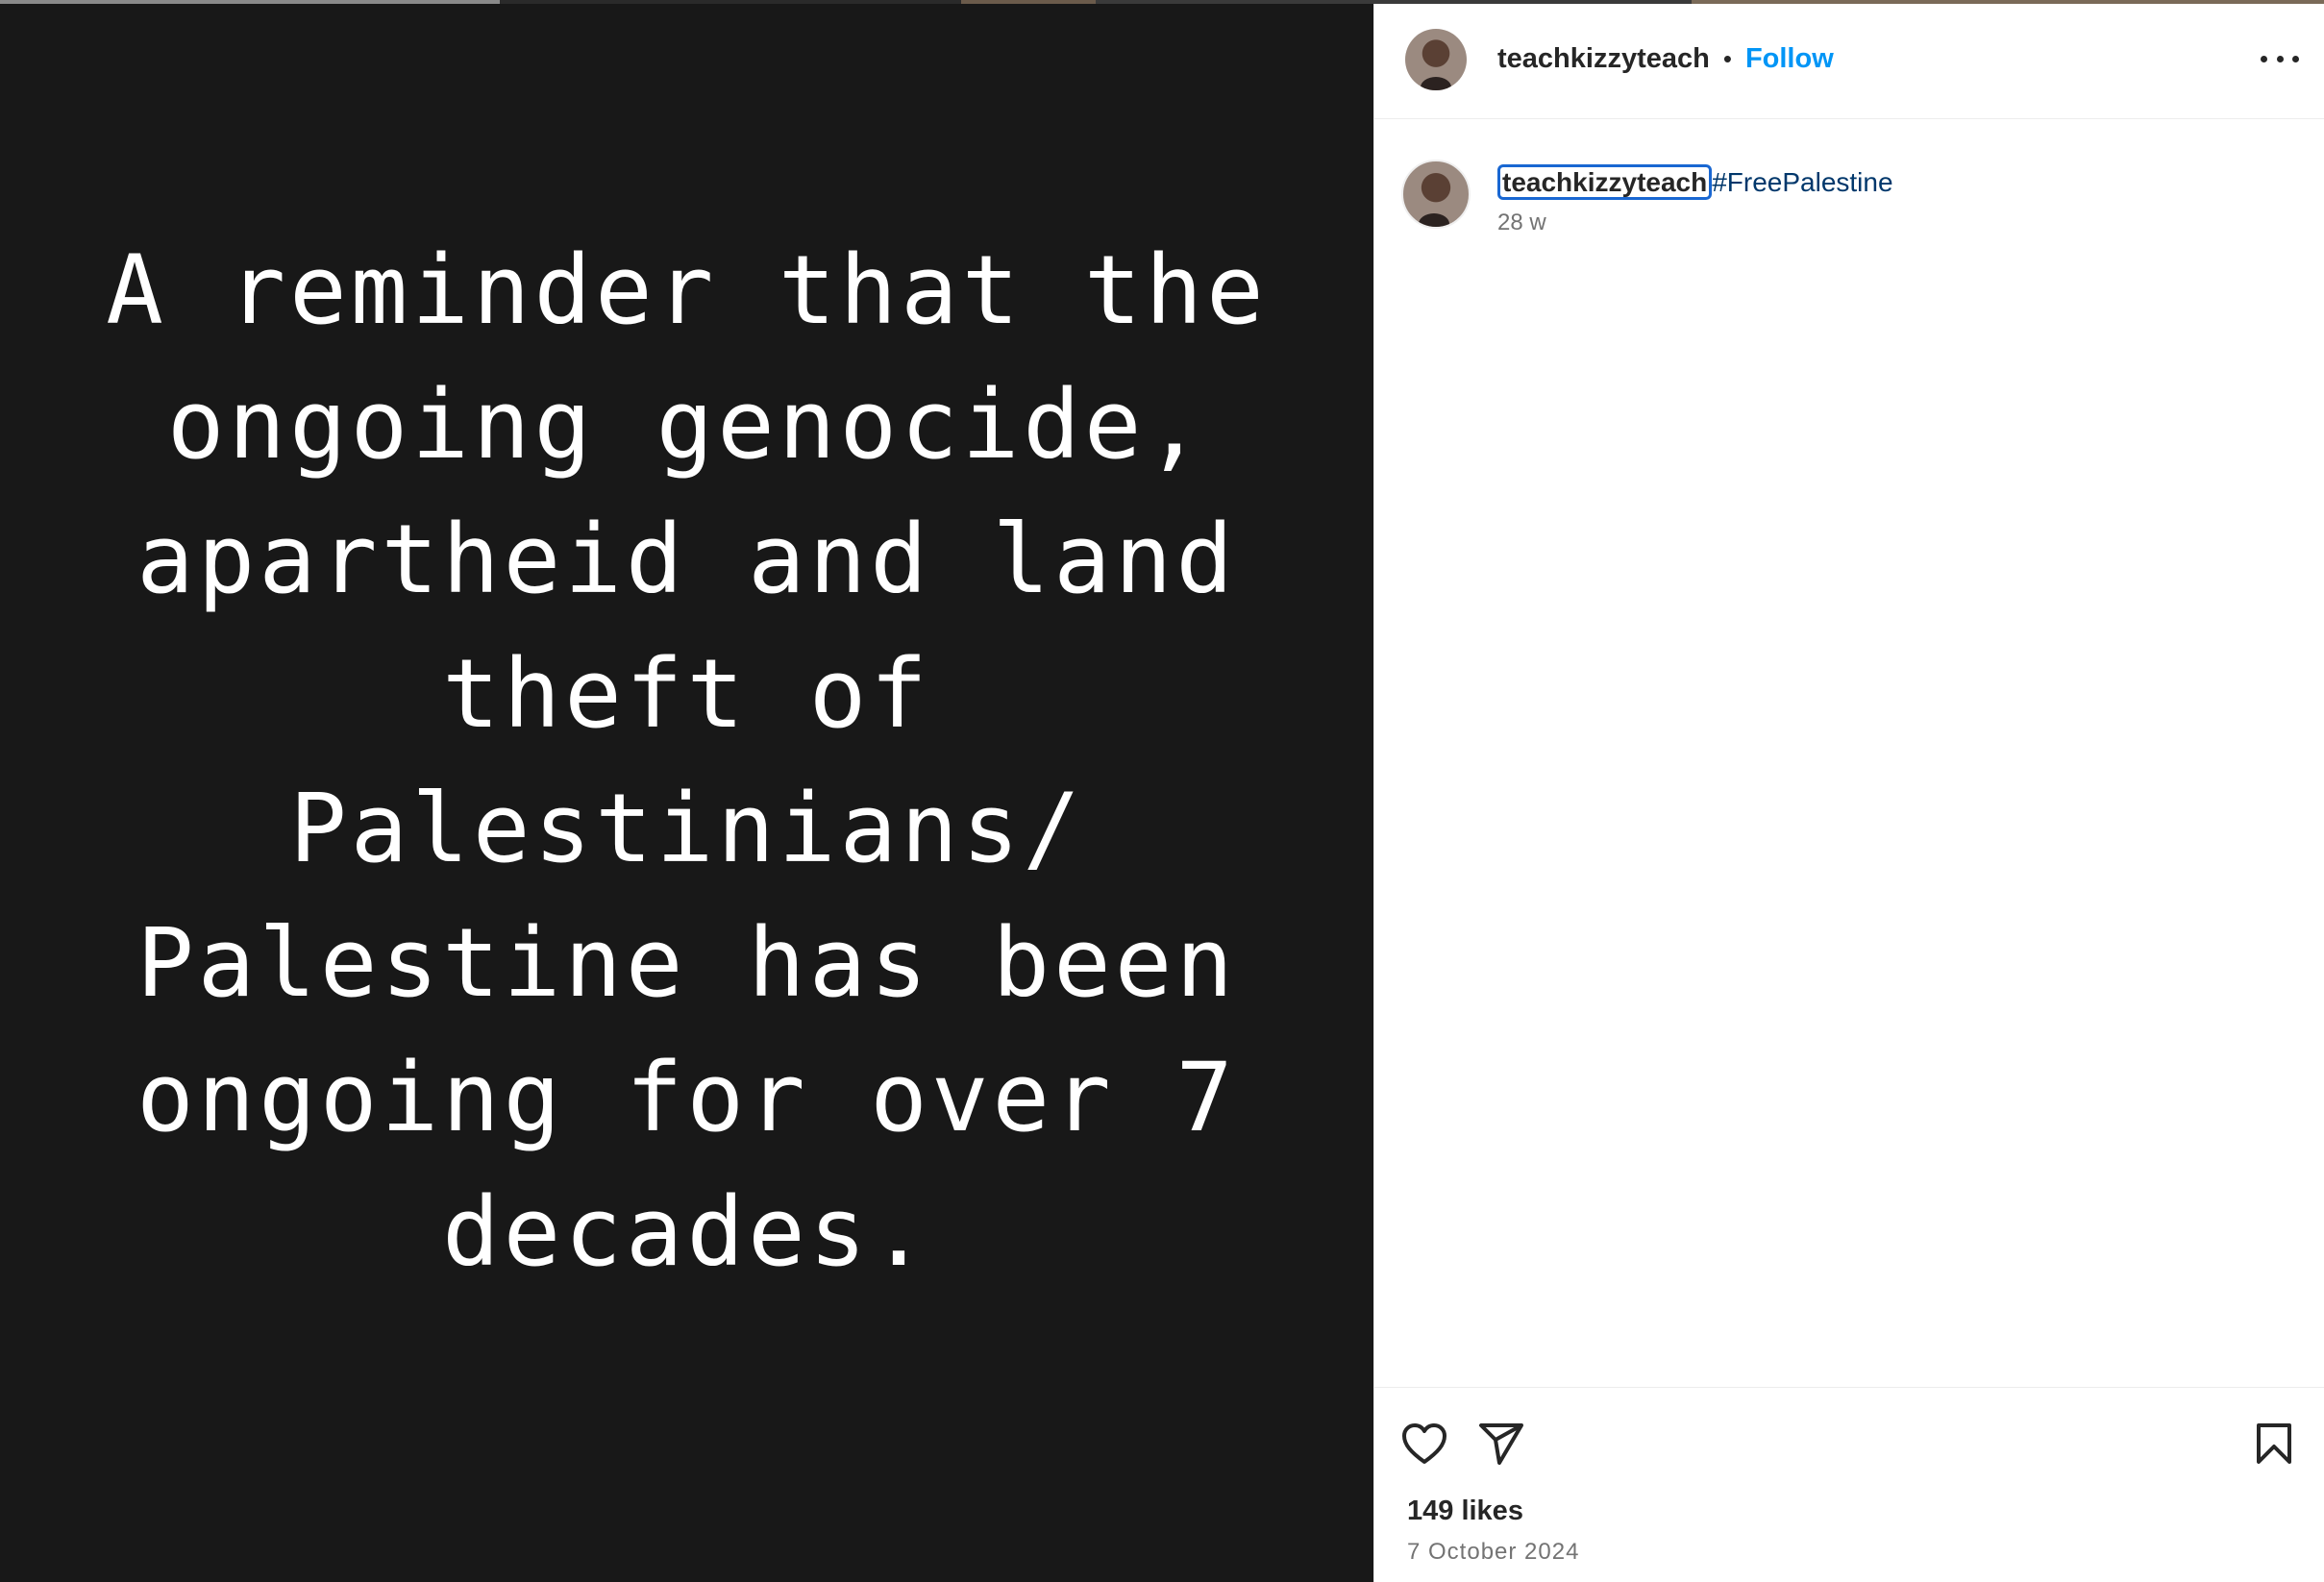 The width and height of the screenshot is (2324, 1582). I want to click on hashtag-link: #FreePalestine, so click(1802, 182).